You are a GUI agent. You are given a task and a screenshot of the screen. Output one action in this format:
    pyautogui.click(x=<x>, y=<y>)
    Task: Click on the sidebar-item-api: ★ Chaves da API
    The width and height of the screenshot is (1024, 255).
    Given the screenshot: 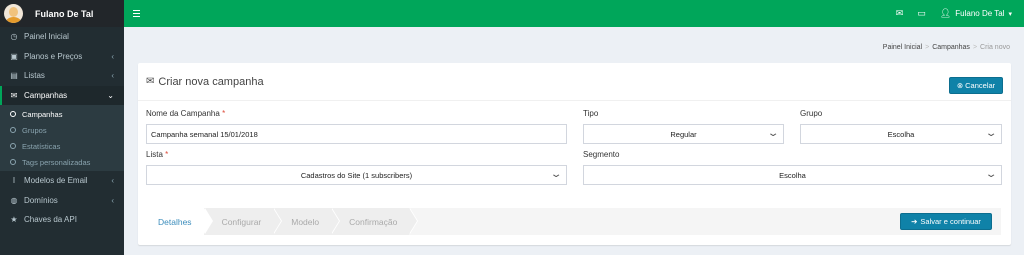 What is the action you would take?
    pyautogui.click(x=62, y=220)
    